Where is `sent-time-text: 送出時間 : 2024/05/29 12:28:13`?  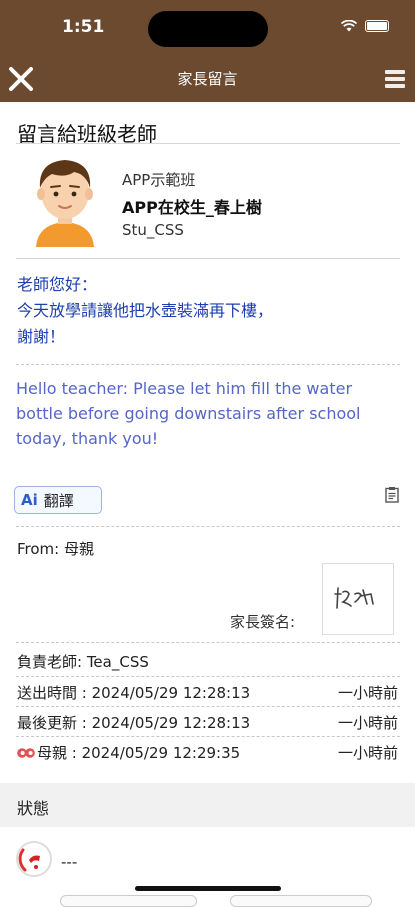 sent-time-text: 送出時間 : 2024/05/29 12:28:13 is located at coordinates (134, 693).